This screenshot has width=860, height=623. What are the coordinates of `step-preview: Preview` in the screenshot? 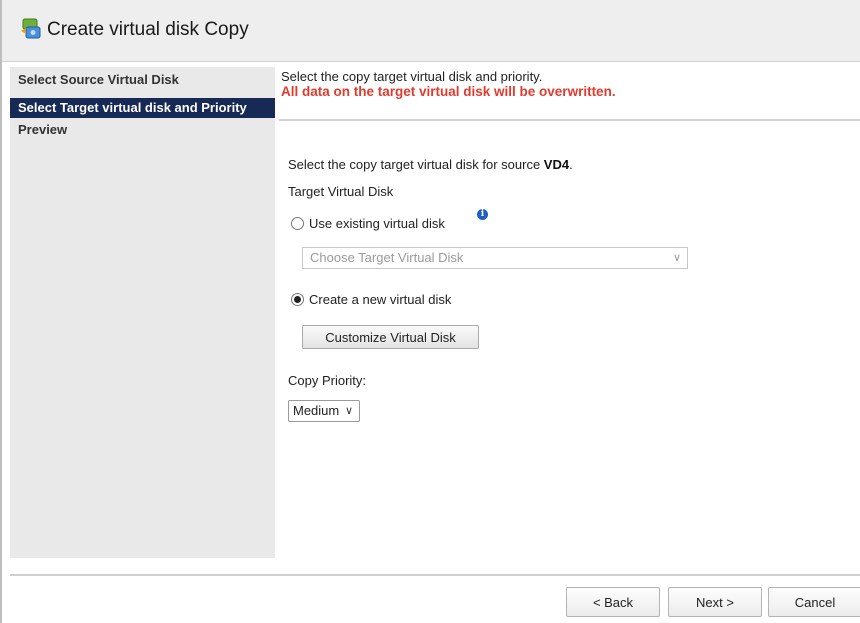 It's located at (142, 130).